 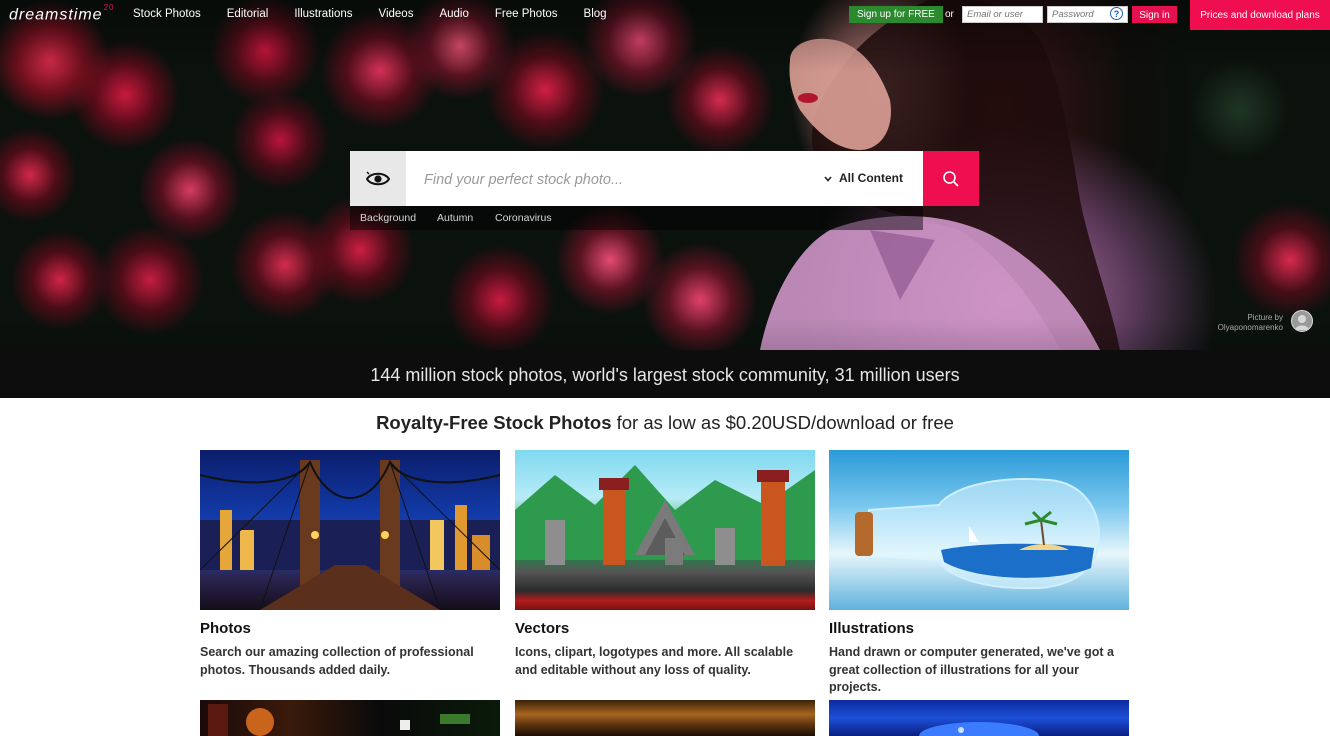 I want to click on suggestion-coronavirus: Coronavirus, so click(x=523, y=218).